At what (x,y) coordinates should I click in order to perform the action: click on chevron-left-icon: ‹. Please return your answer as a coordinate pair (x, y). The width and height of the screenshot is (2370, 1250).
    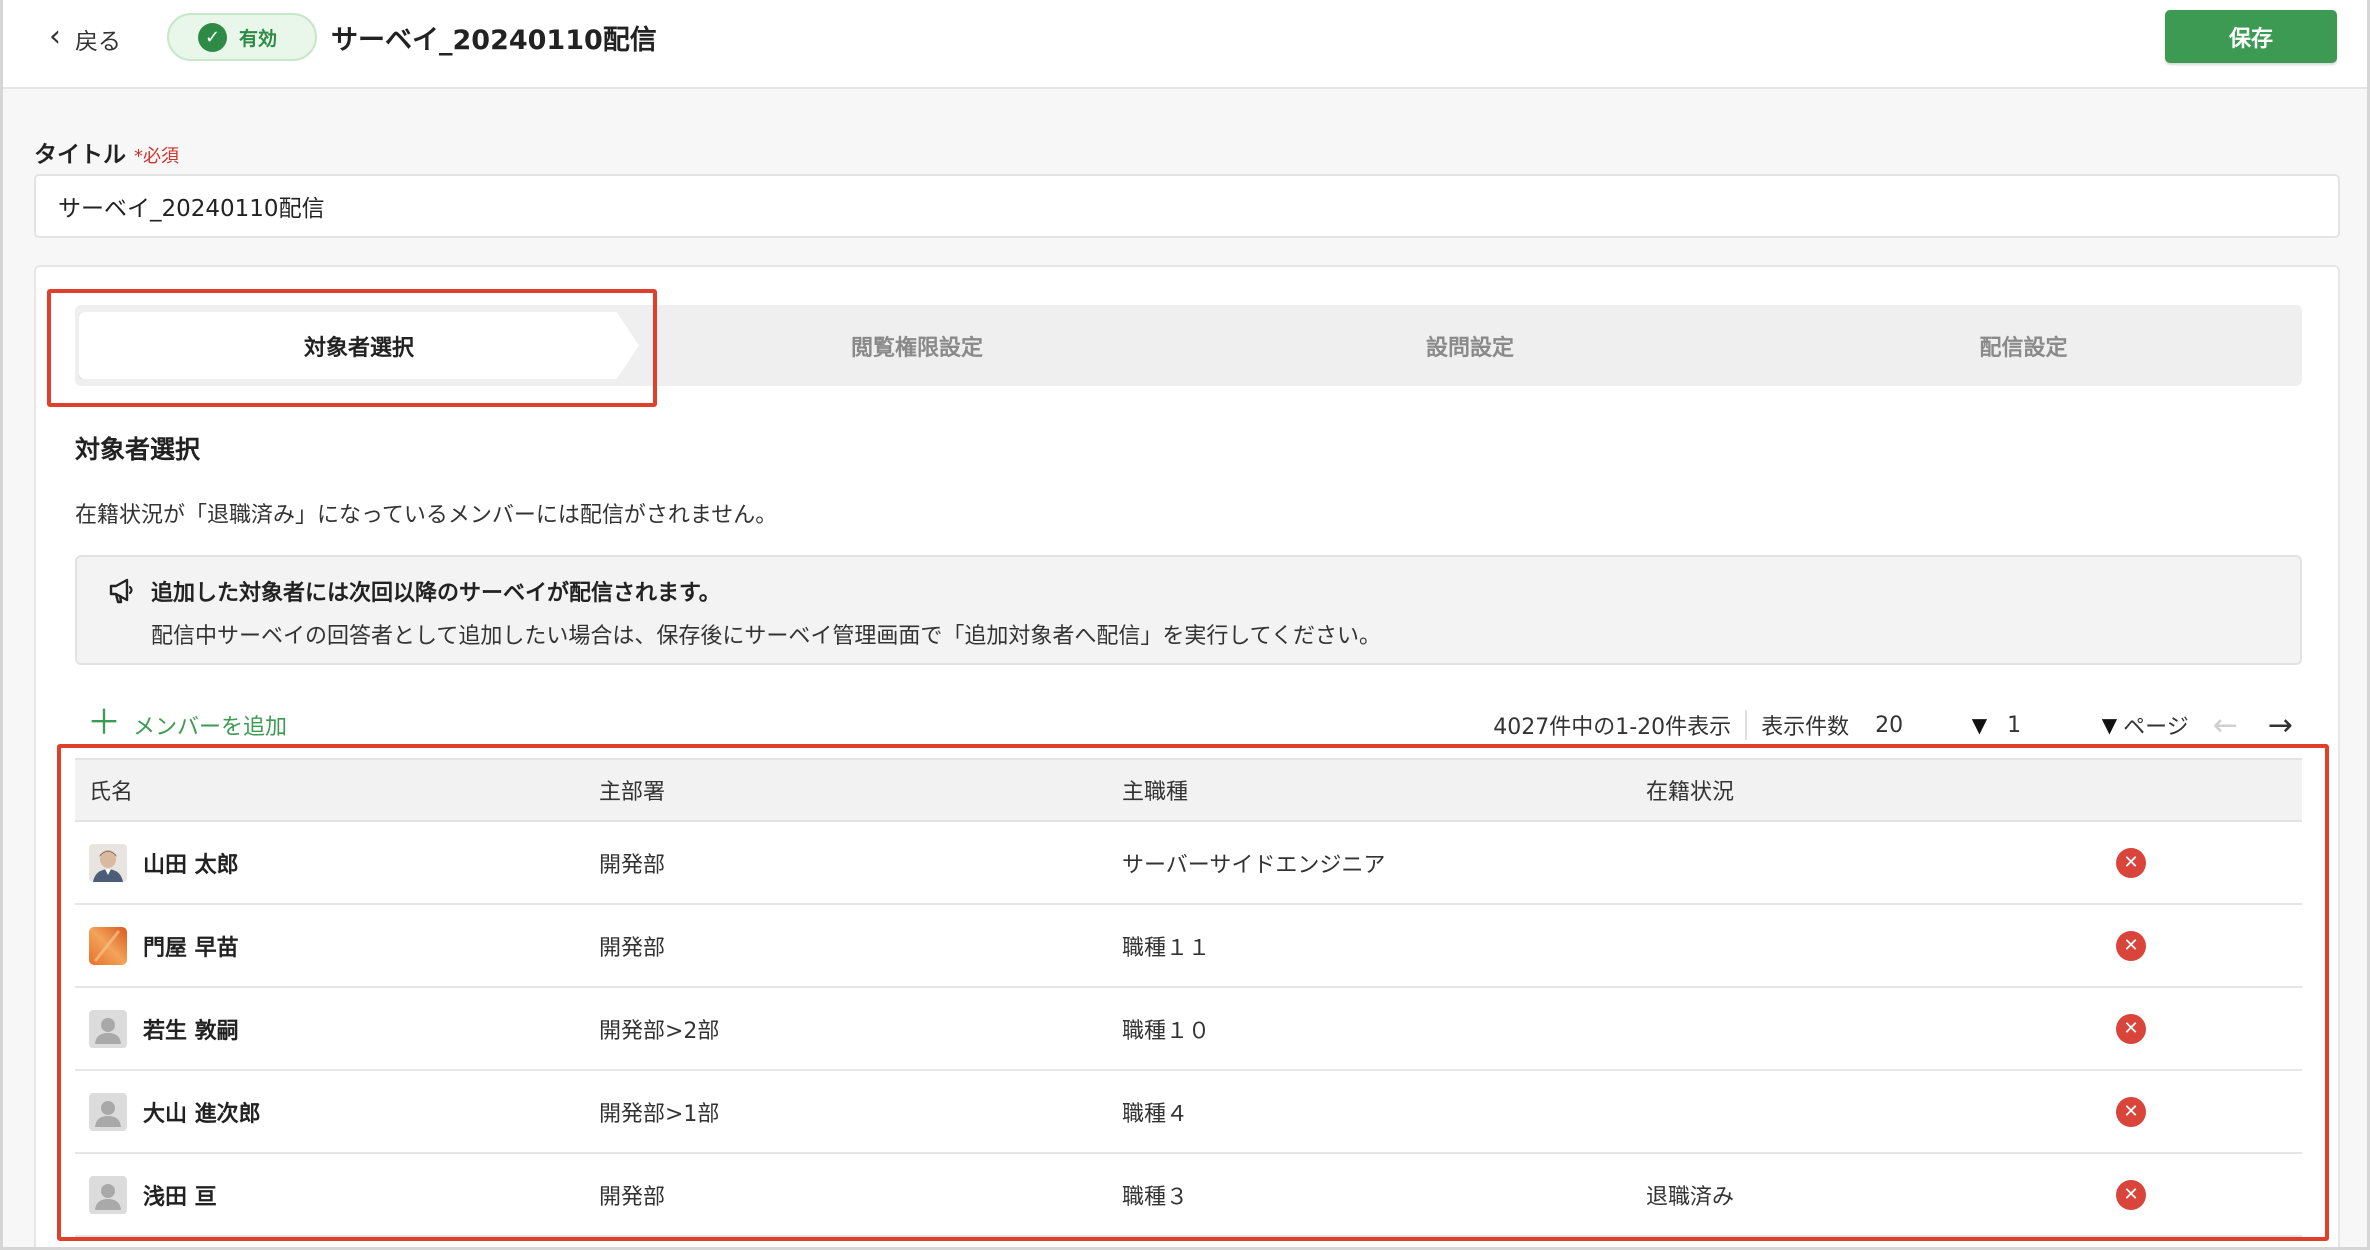
    Looking at the image, I should click on (55, 36).